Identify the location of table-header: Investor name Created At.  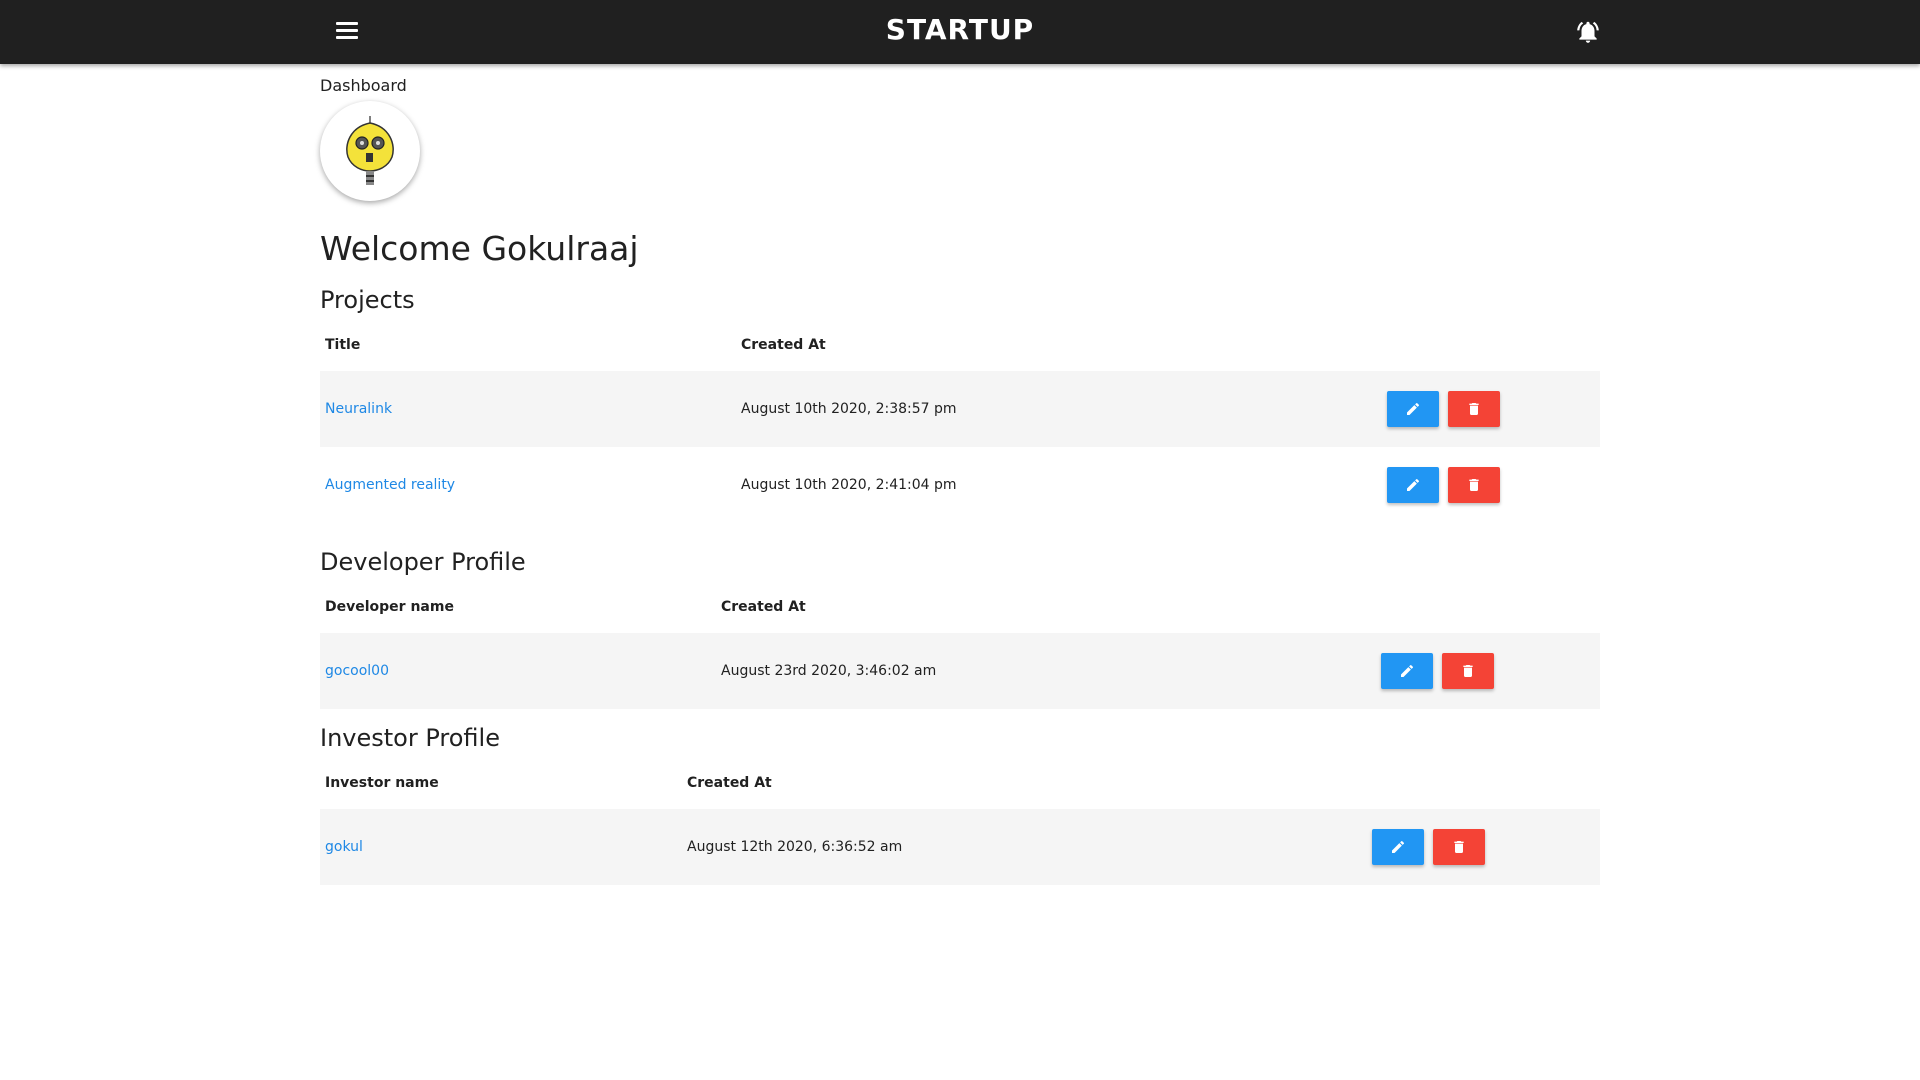
(960, 790).